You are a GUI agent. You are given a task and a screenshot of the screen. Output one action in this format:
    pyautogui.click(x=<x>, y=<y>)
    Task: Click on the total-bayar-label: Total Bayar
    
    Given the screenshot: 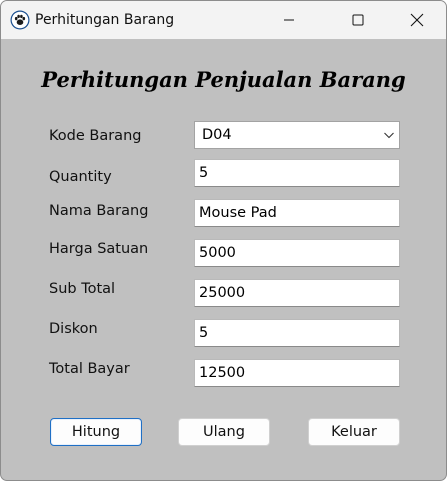 What is the action you would take?
    pyautogui.click(x=89, y=369)
    